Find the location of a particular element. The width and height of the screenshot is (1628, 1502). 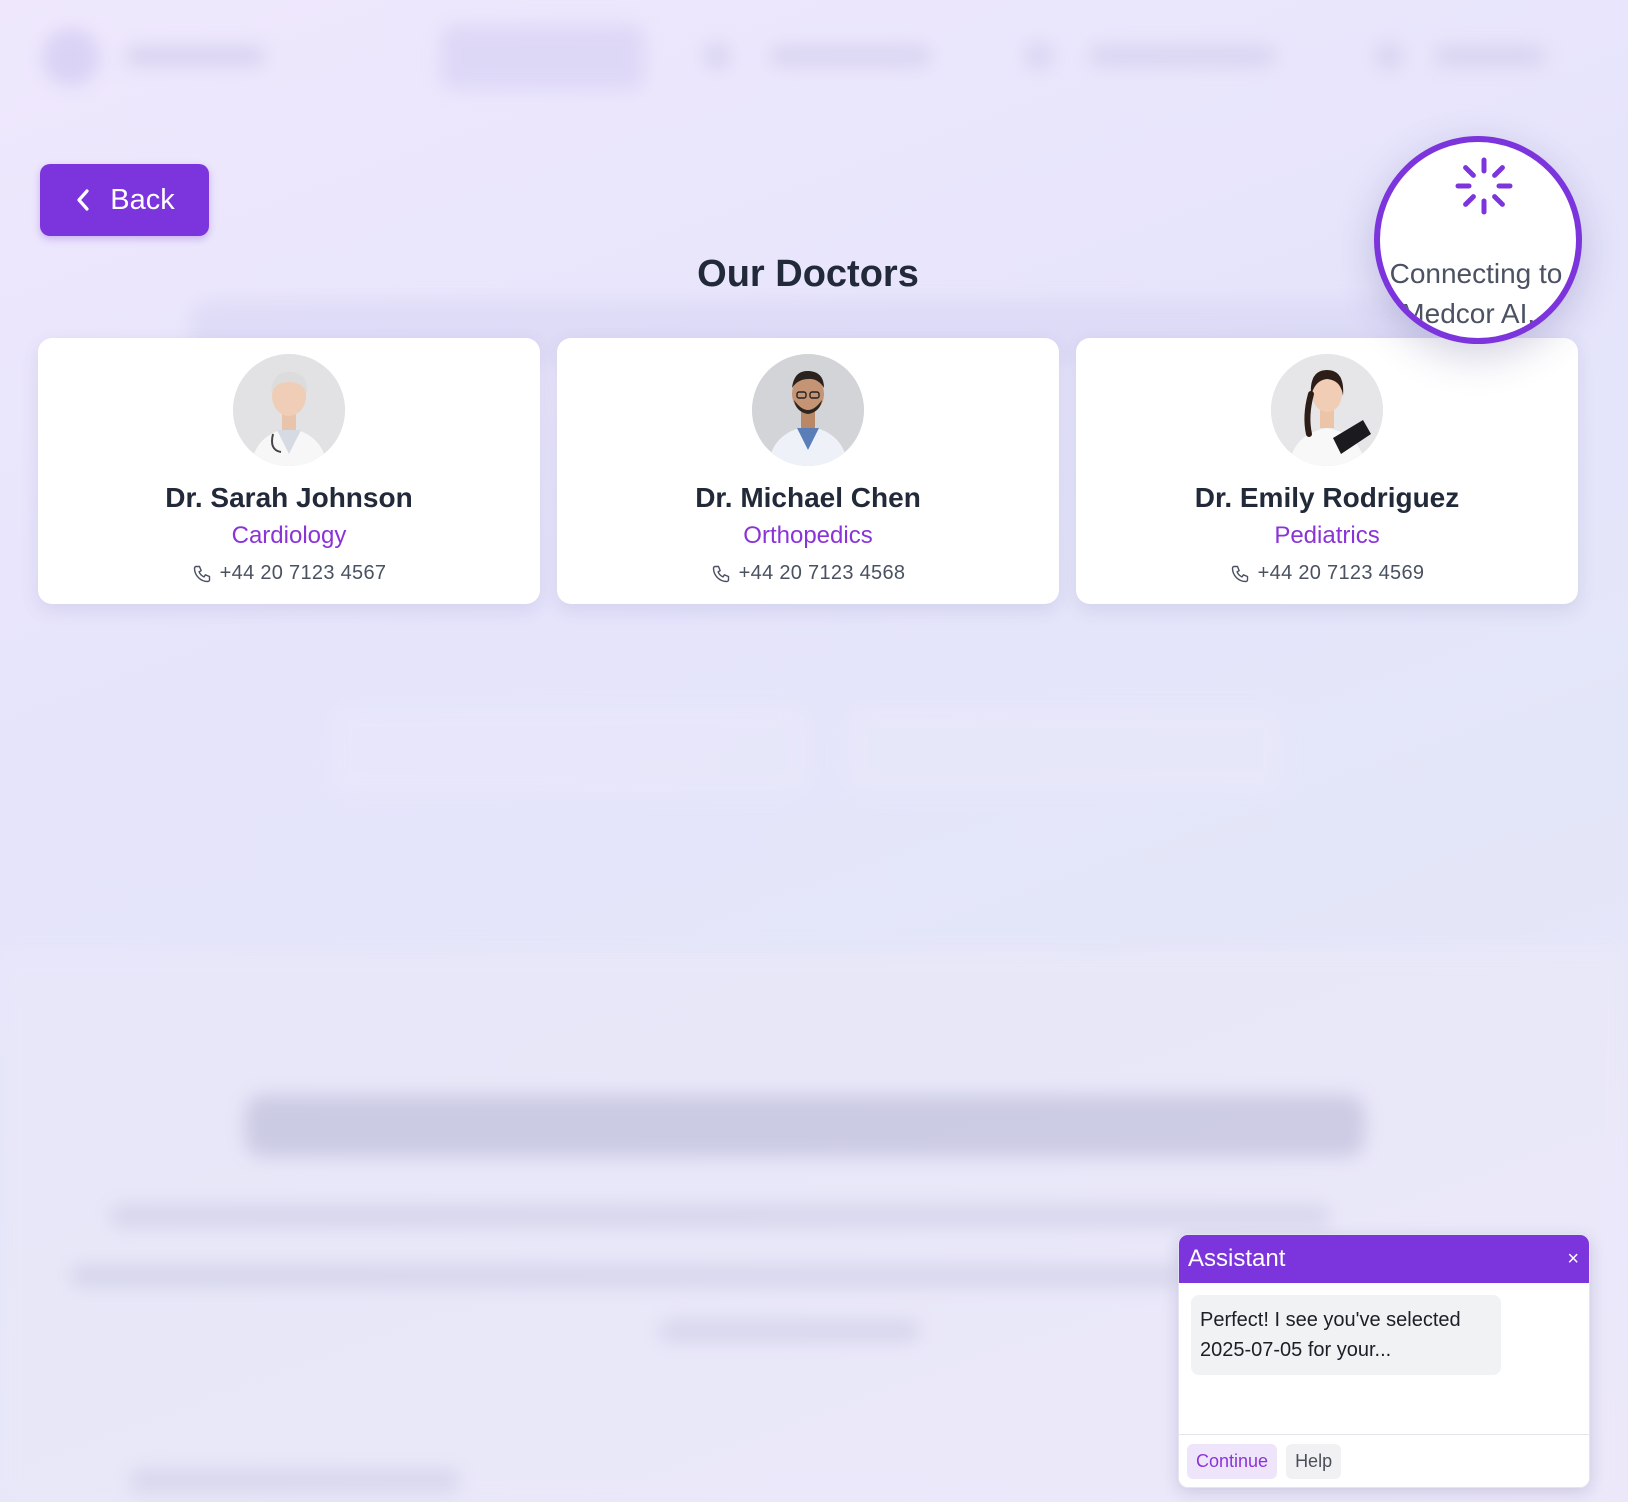

back-button: Back is located at coordinates (124, 200).